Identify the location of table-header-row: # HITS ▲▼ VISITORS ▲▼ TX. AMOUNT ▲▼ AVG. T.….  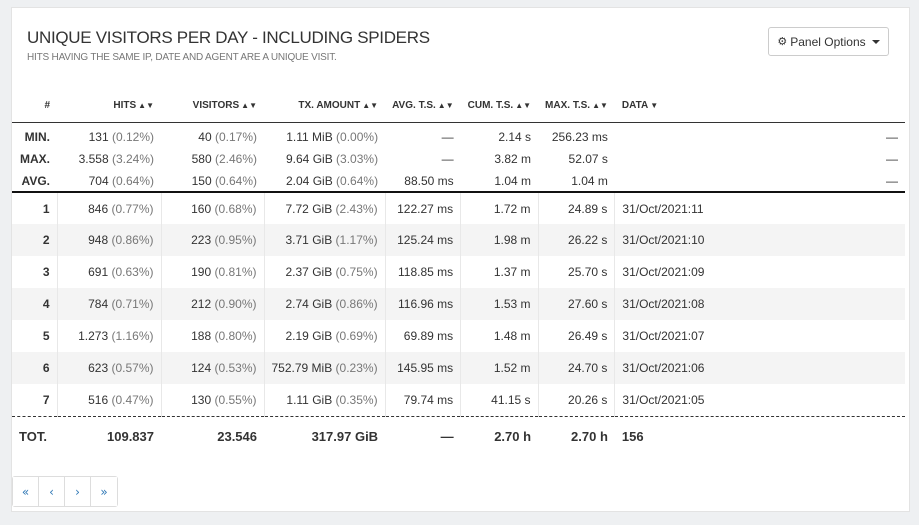
(458, 106).